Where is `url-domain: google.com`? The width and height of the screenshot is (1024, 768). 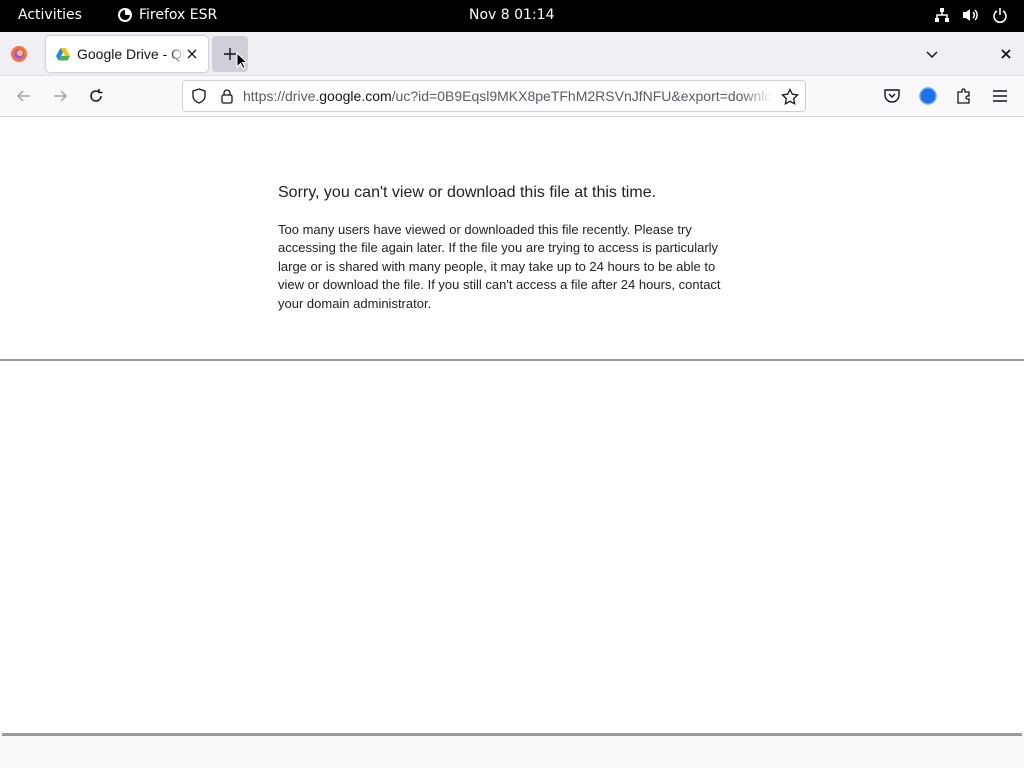
url-domain: google.com is located at coordinates (355, 96).